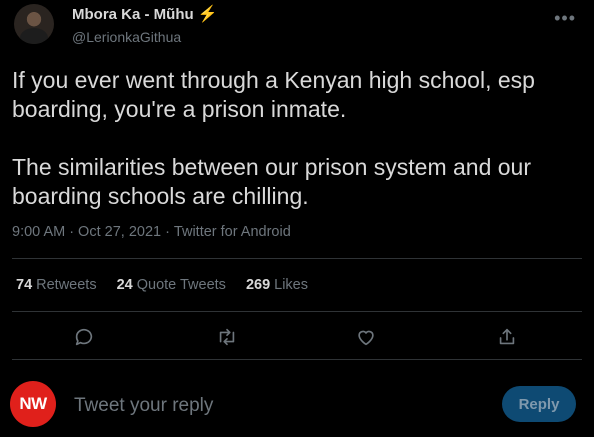  Describe the element at coordinates (227, 337) in the screenshot. I see `retweet-icon` at that location.